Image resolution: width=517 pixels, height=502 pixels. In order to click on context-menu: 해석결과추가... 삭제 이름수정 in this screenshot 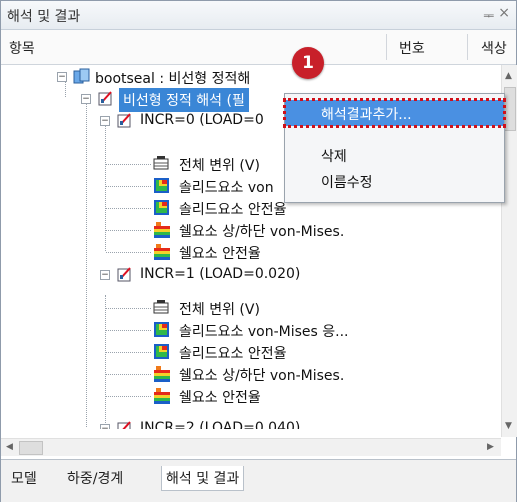, I will do `click(394, 148)`.